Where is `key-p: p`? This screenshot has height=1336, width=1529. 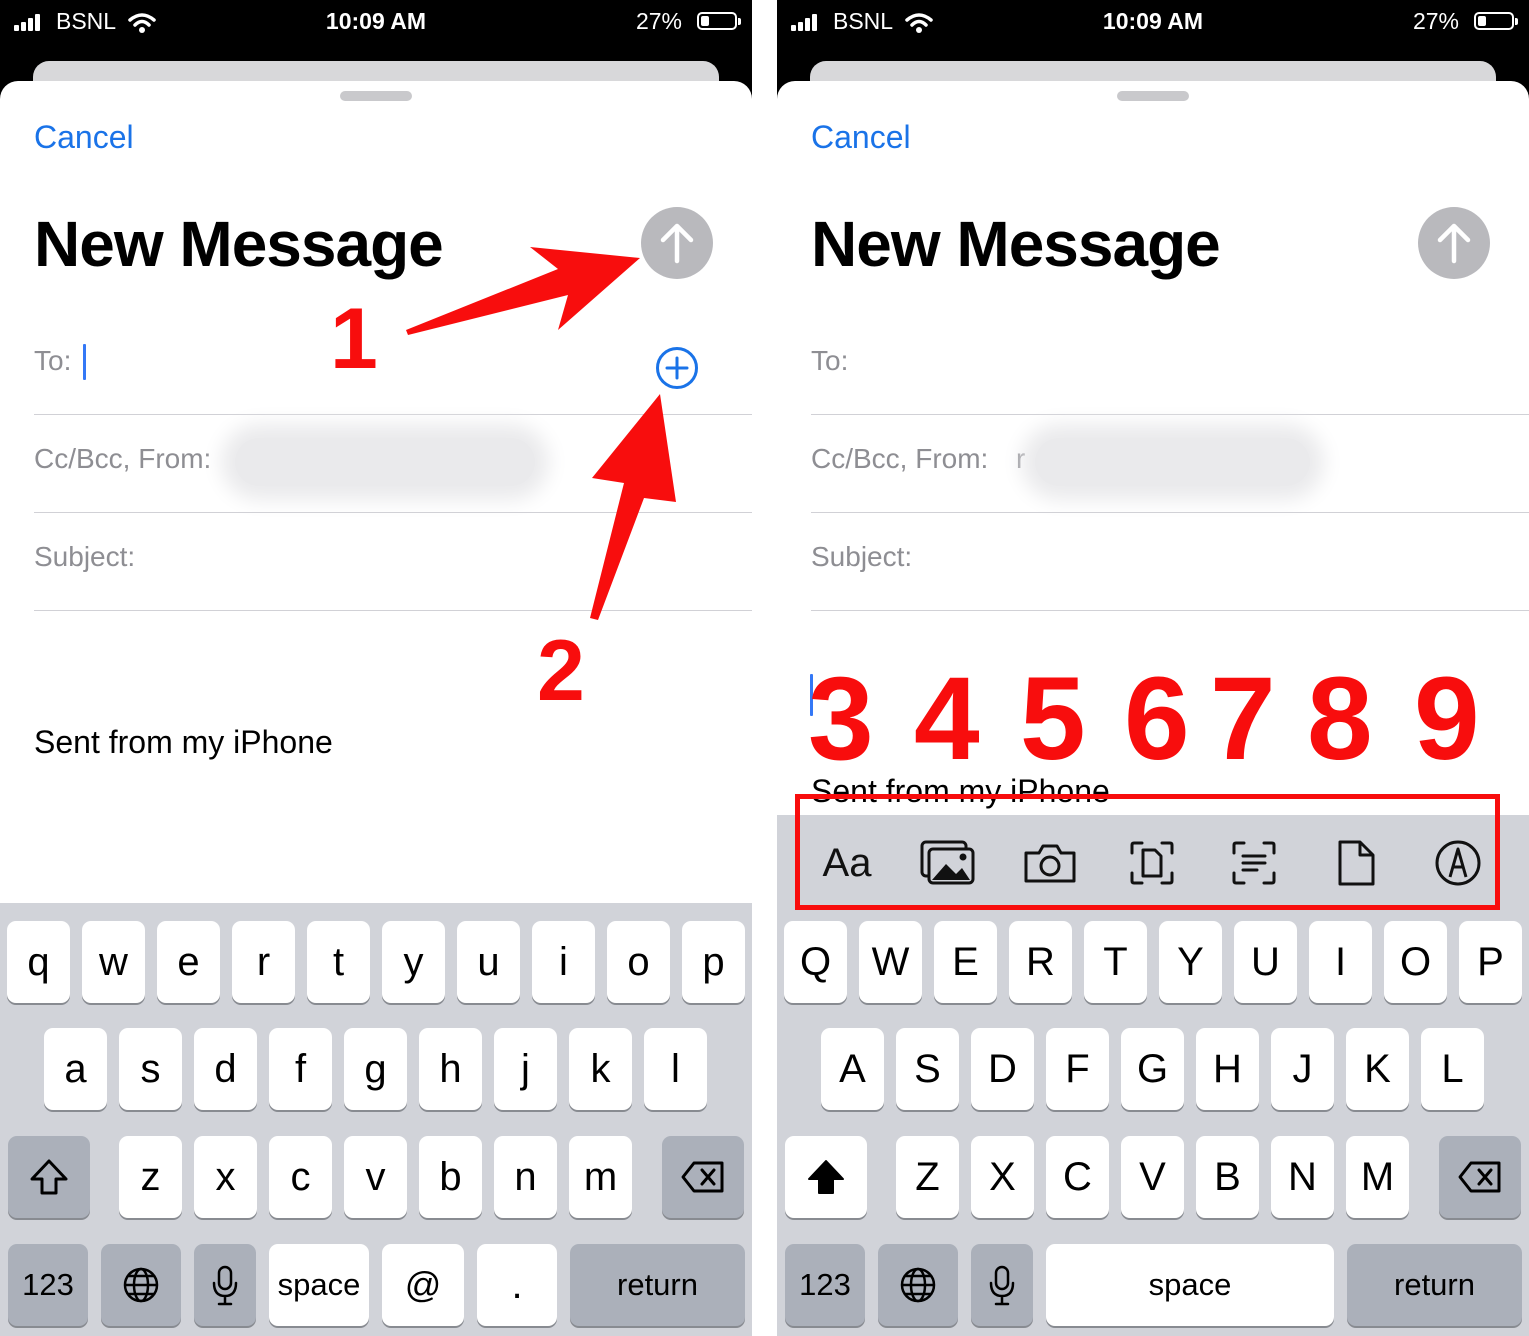
key-p: p is located at coordinates (713, 962).